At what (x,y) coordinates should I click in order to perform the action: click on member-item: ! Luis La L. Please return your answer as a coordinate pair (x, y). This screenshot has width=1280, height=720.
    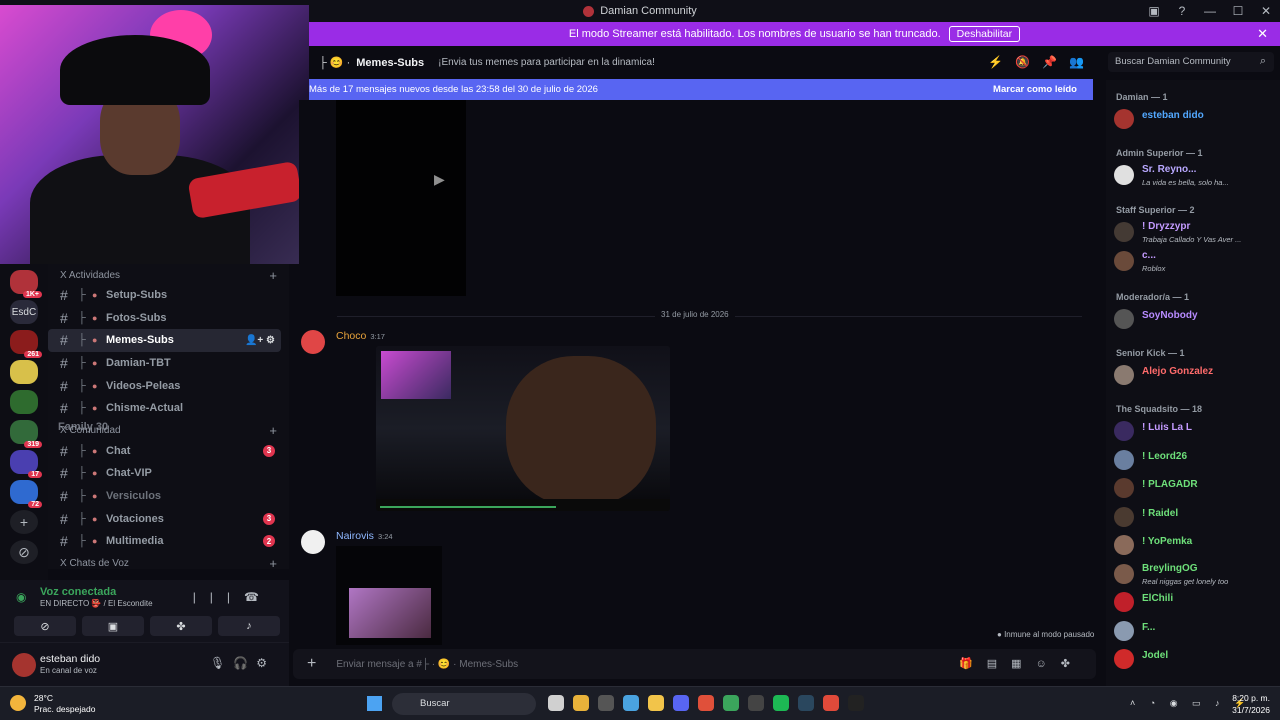
    Looking at the image, I should click on (1195, 432).